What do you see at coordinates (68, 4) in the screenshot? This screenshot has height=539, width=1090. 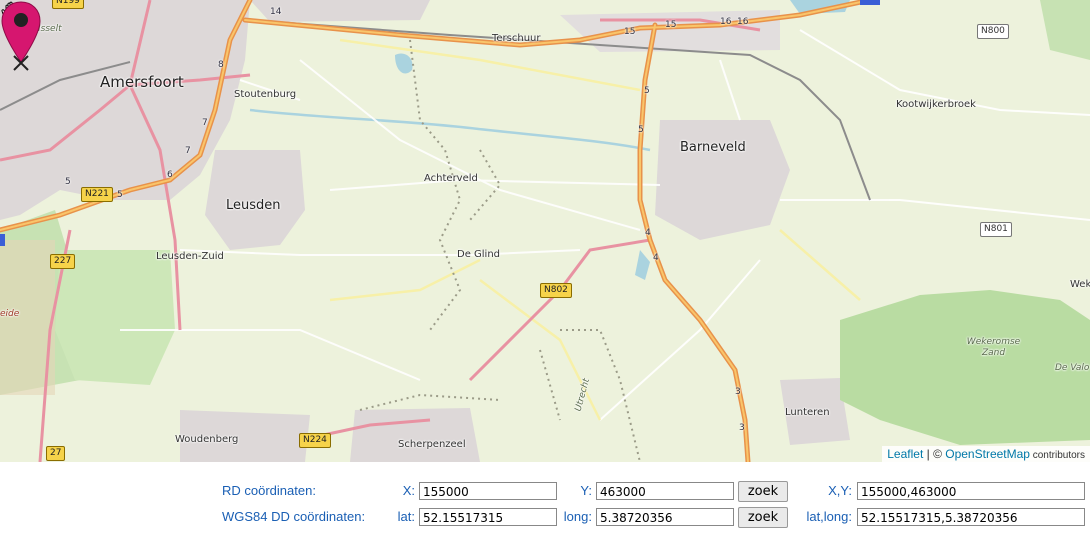 I see `road-n199: N199` at bounding box center [68, 4].